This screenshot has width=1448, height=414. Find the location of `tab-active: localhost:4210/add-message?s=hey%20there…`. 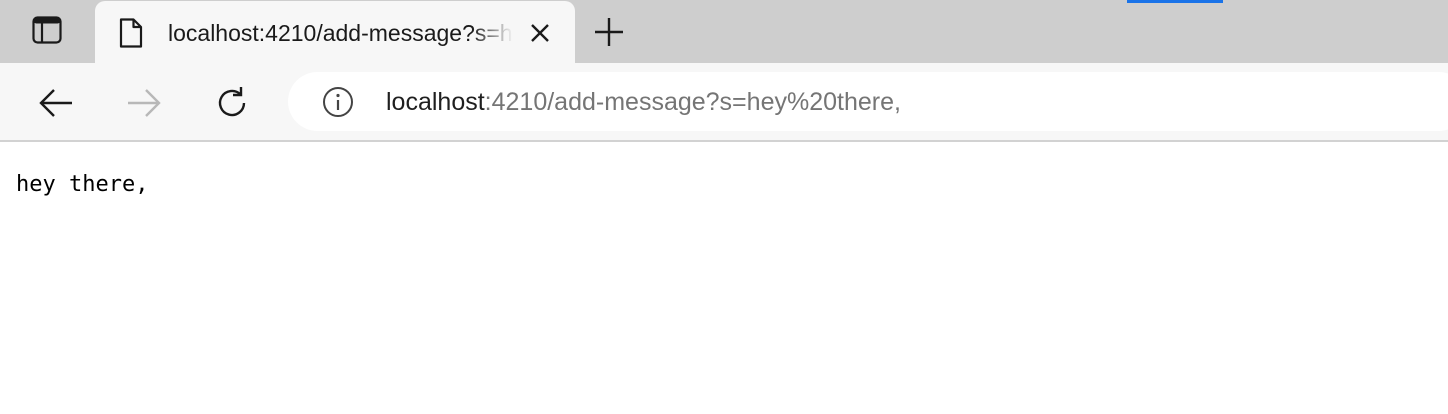

tab-active: localhost:4210/add-message?s=hey%20there… is located at coordinates (335, 32).